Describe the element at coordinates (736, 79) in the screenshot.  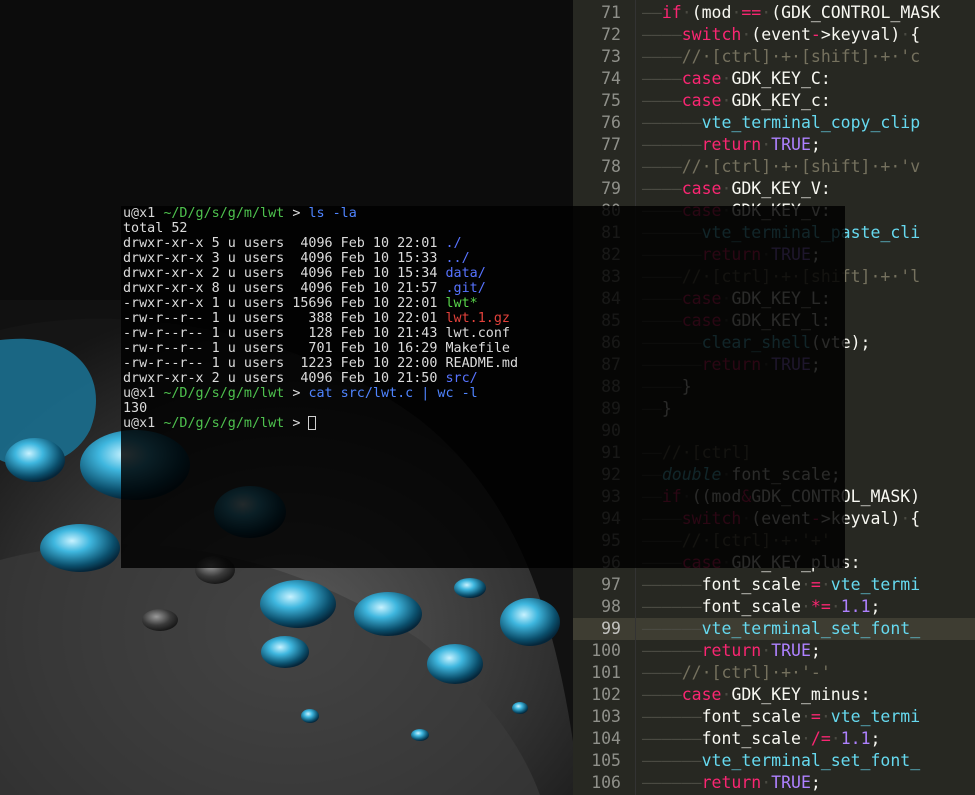
I see `code-line: ————case·GDK_KEY_C:` at that location.